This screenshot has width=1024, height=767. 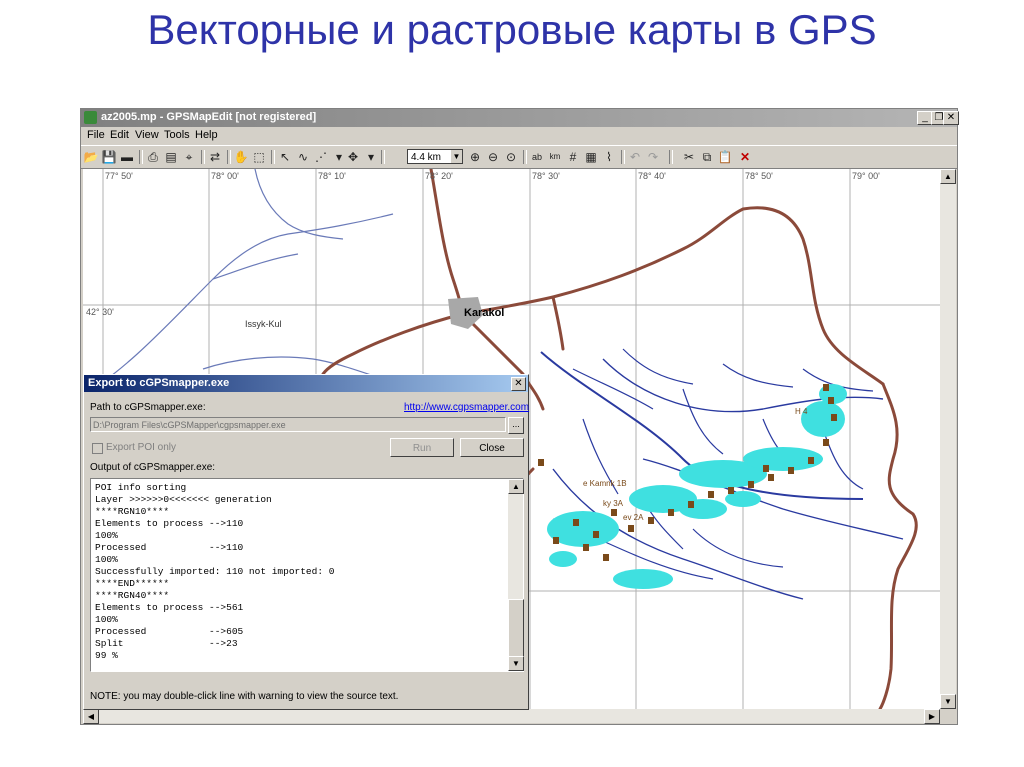 I want to click on scroll-right-icon: ▶, so click(x=932, y=716).